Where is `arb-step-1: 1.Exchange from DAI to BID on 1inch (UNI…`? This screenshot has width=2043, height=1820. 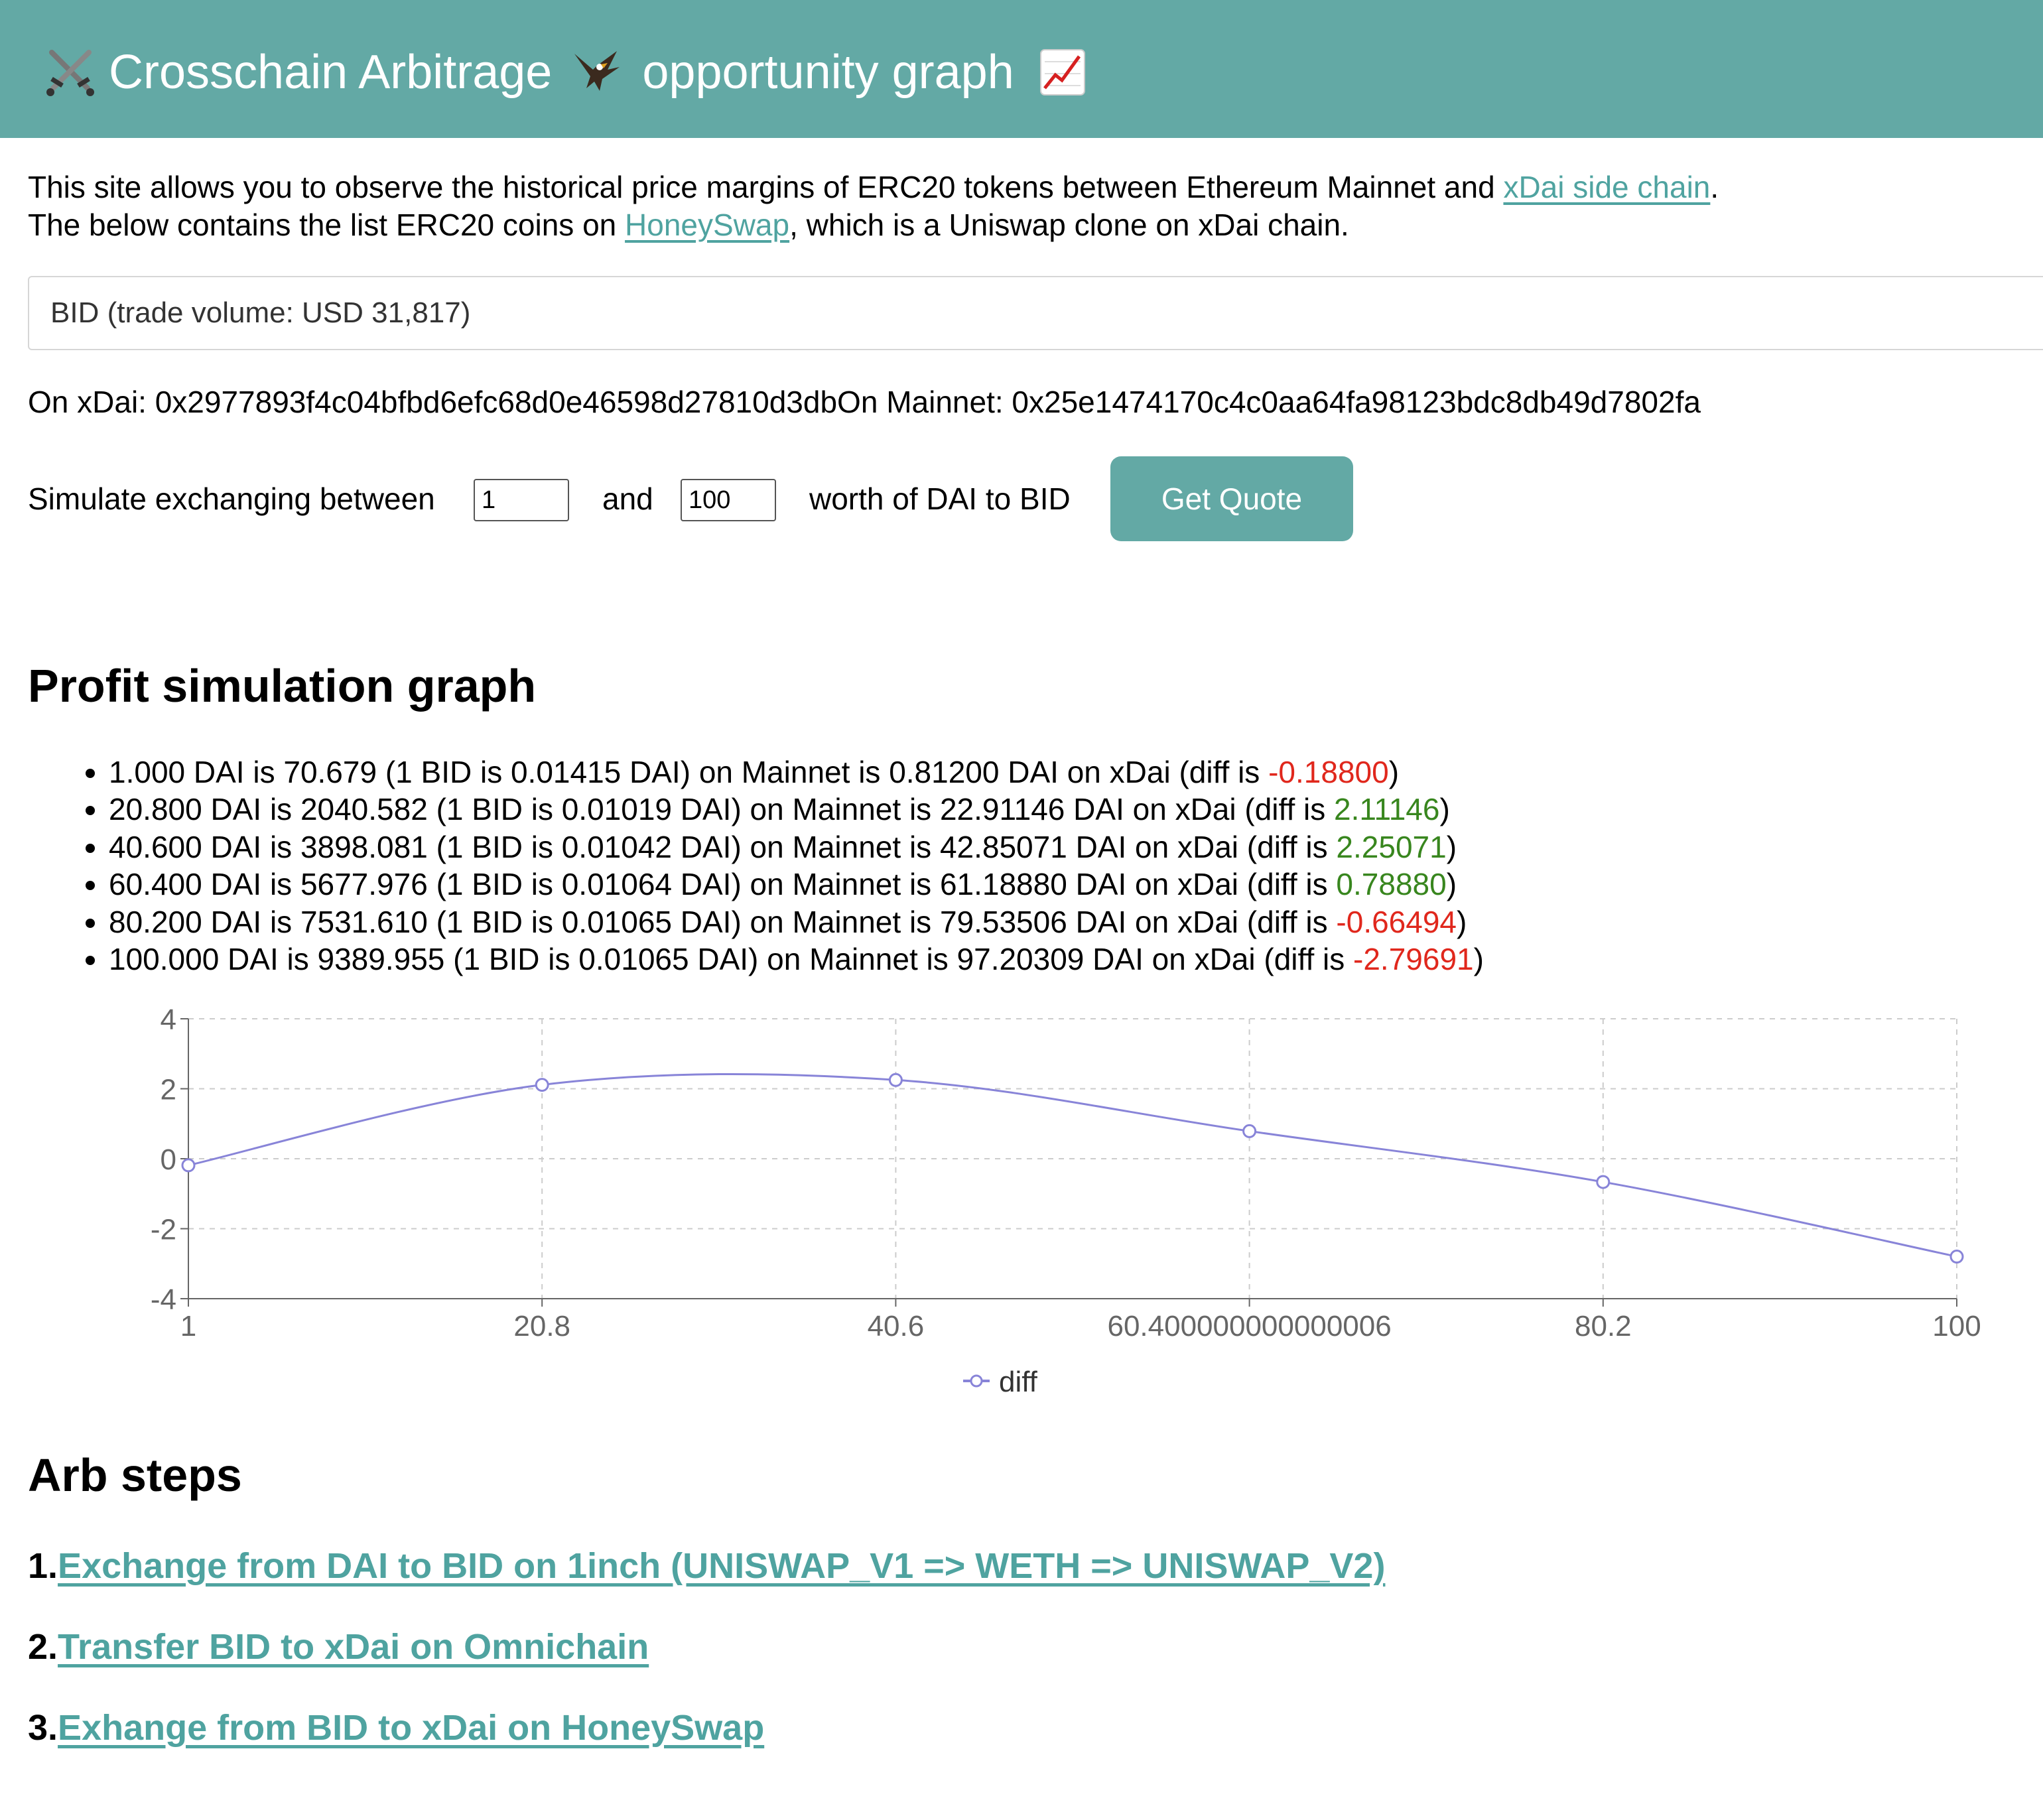
arb-step-1: 1.Exchange from DAI to BID on 1inch (UNI… is located at coordinates (707, 1566).